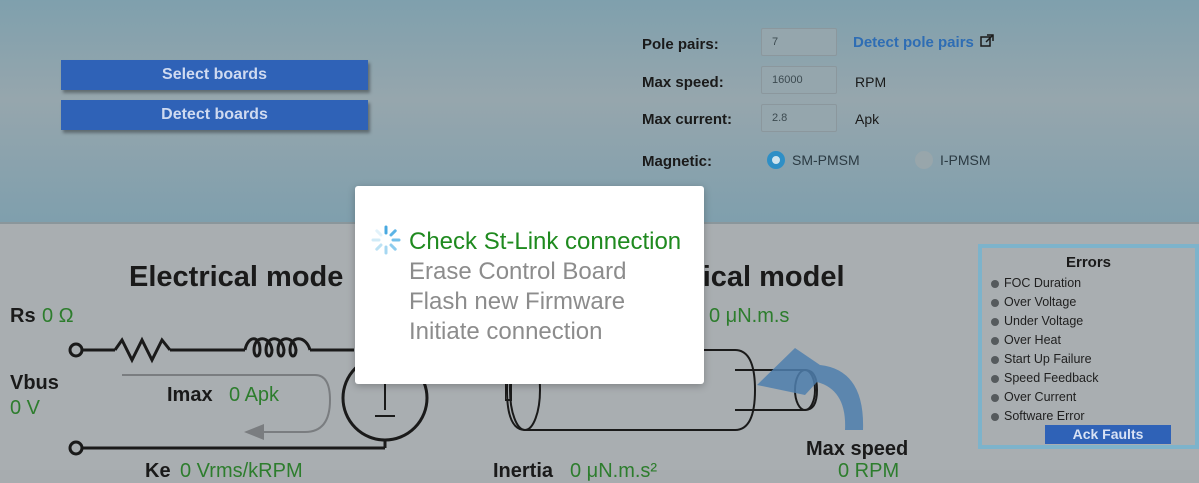 This screenshot has width=1199, height=483. What do you see at coordinates (236, 277) in the screenshot?
I see `electrical-model-title: Electrical mode` at bounding box center [236, 277].